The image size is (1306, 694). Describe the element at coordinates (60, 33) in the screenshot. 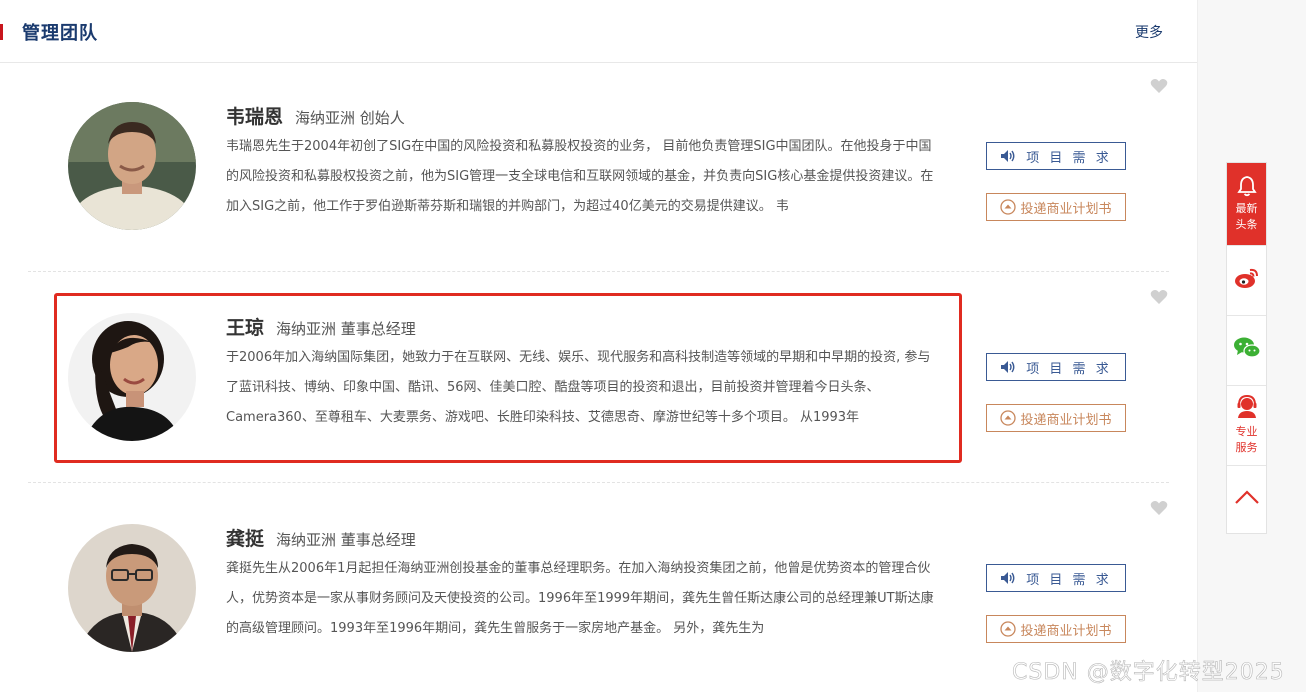

I see `section-title: 管理团队` at that location.